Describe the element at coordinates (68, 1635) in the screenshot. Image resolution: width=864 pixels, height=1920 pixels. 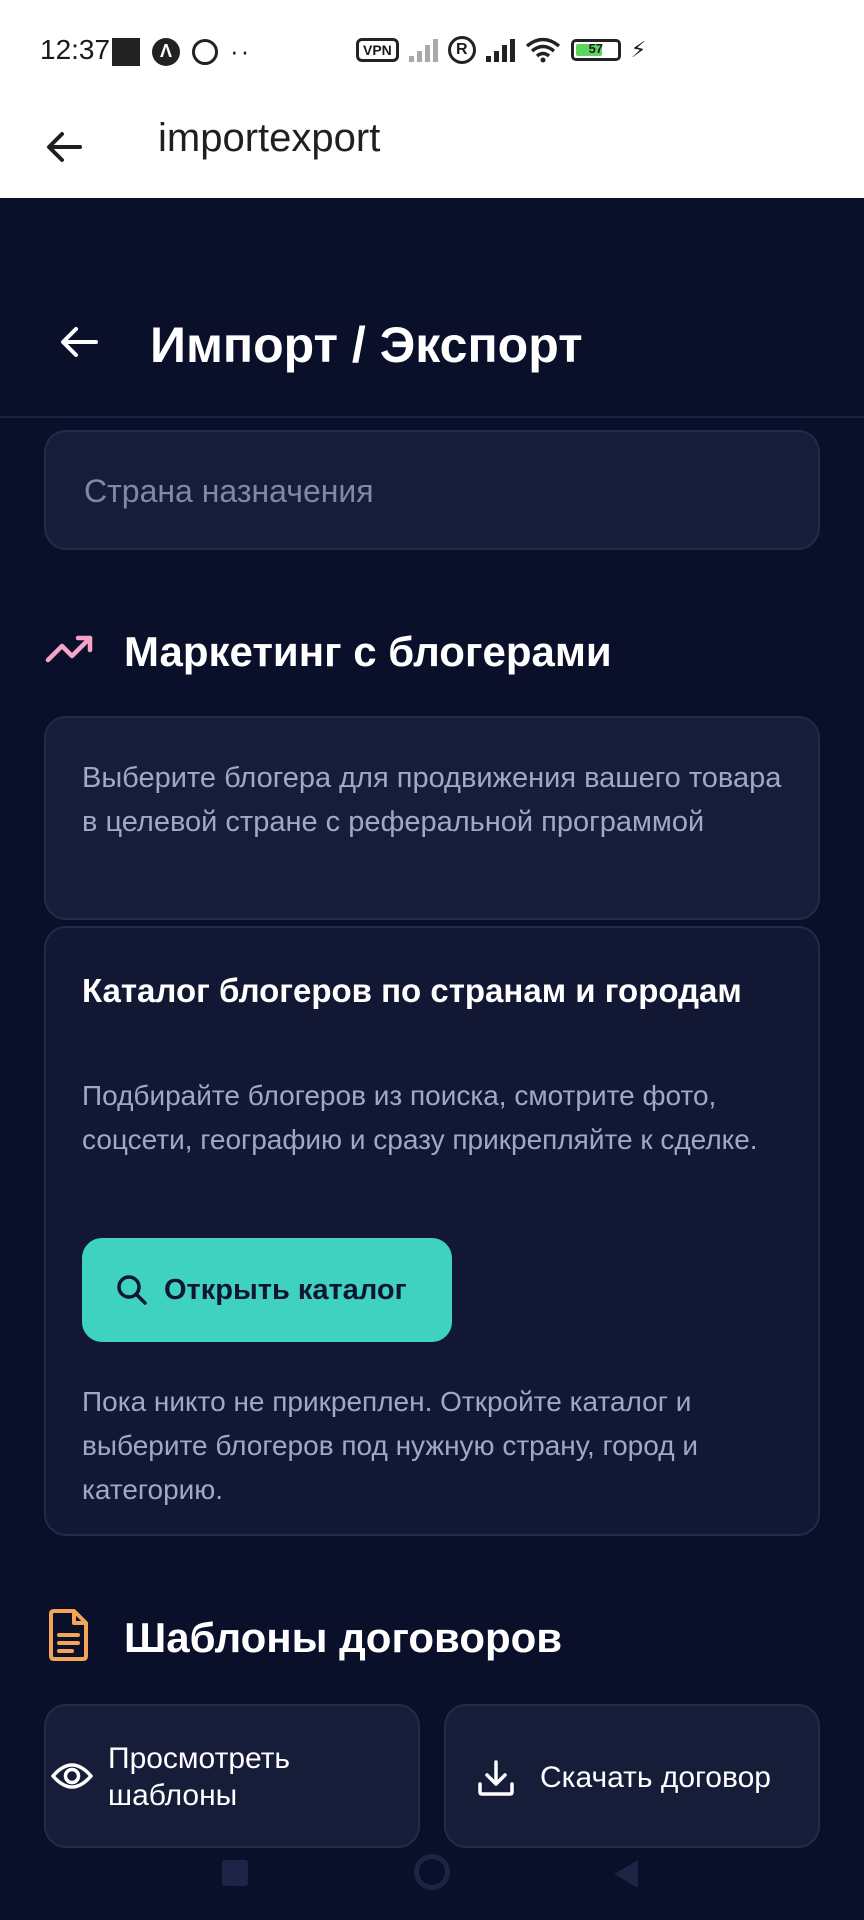
I see `document-icon` at that location.